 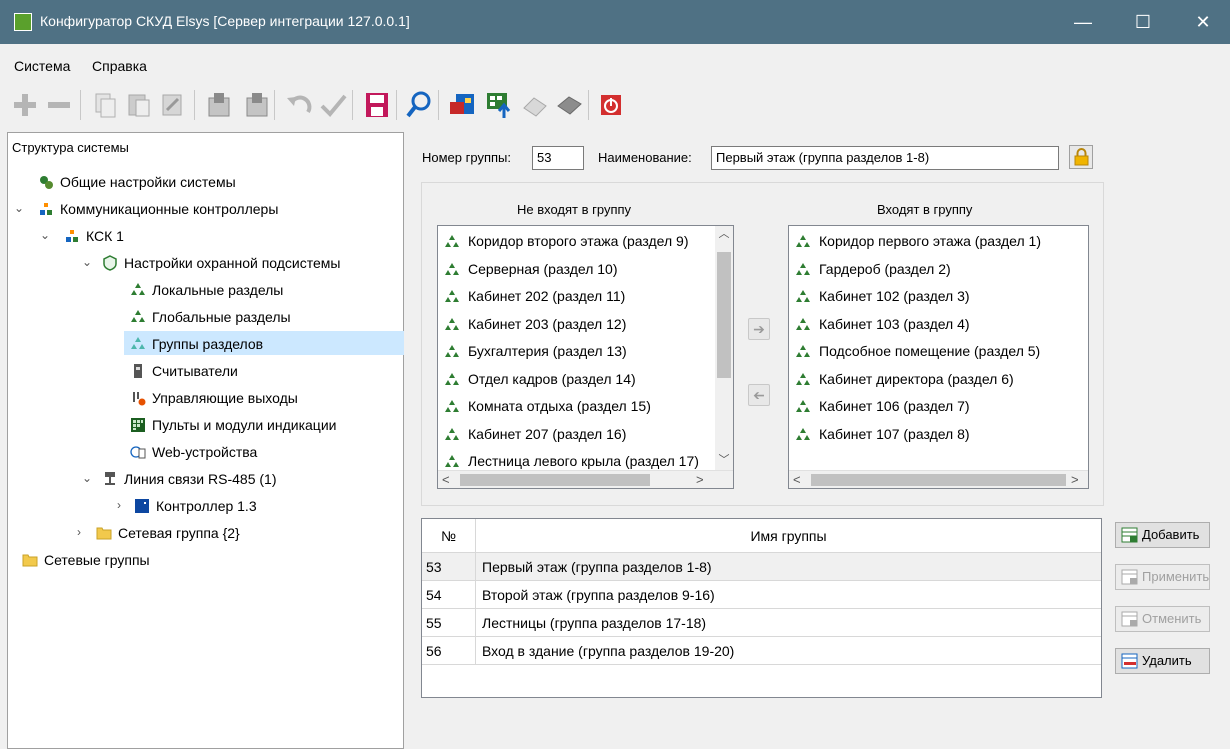 What do you see at coordinates (189, 478) in the screenshot?
I see `tree-item-rs485: Линия связи RS-485 (1)` at bounding box center [189, 478].